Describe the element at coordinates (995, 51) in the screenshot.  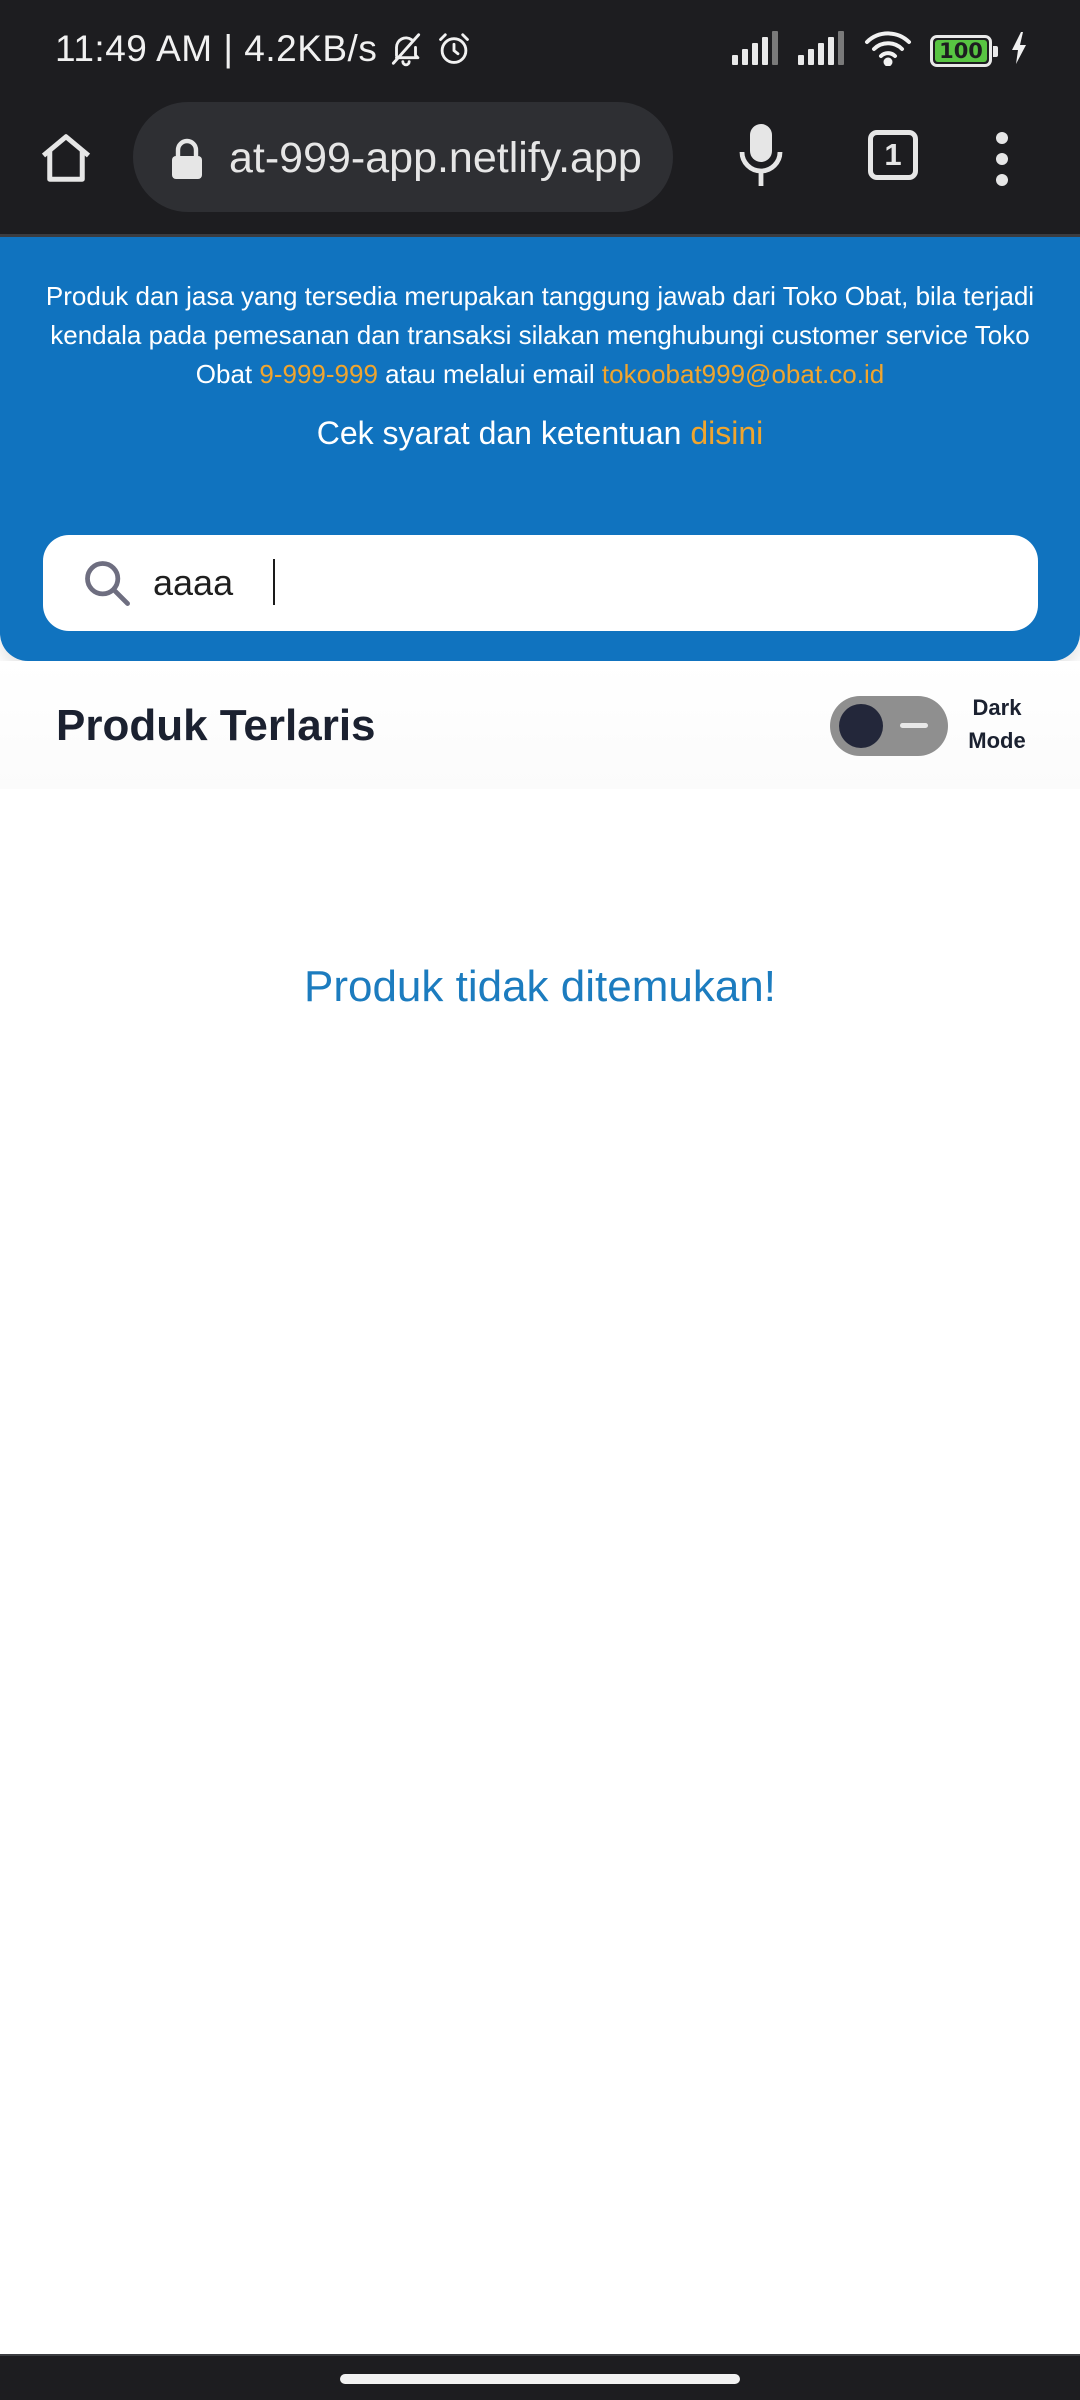
I see `battery-tip` at that location.